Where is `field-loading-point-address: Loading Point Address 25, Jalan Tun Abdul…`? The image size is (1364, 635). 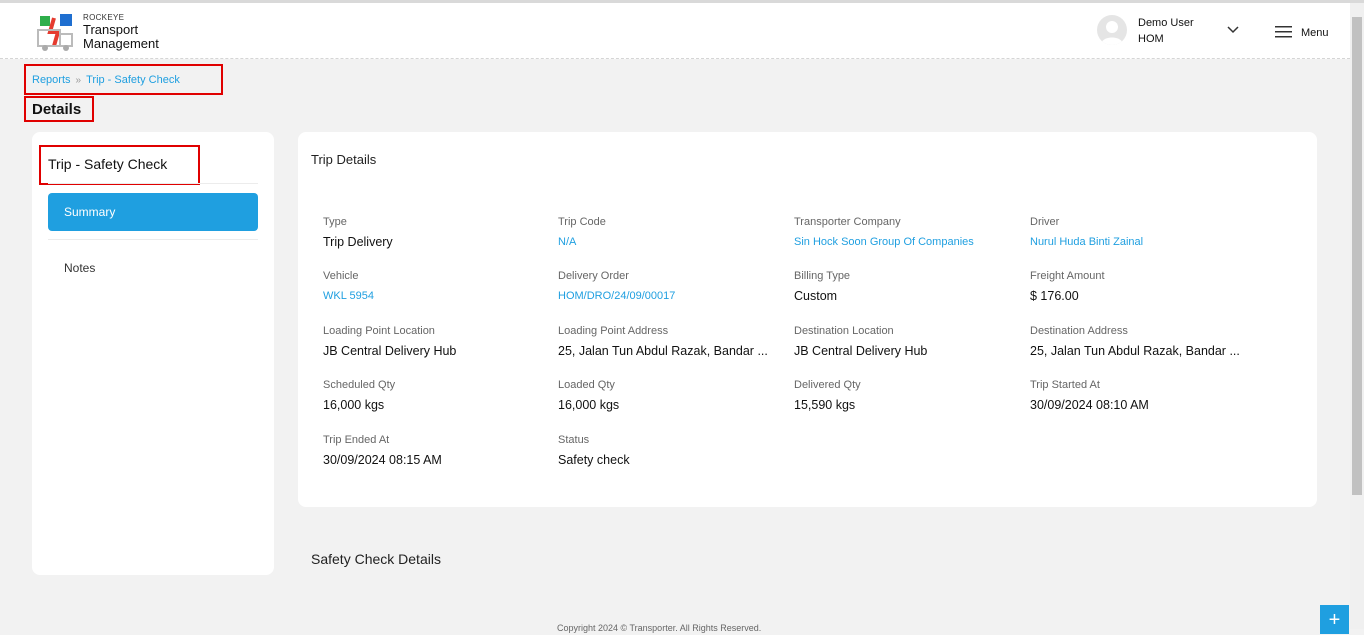 field-loading-point-address: Loading Point Address 25, Jalan Tun Abdul… is located at coordinates (670, 341).